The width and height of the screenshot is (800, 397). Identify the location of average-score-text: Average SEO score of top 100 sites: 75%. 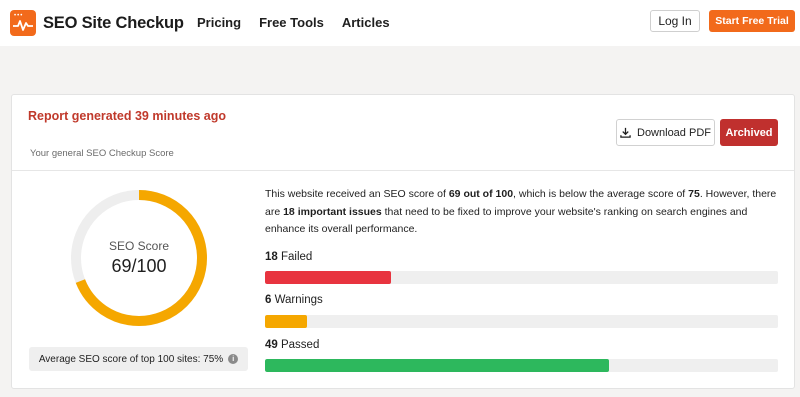
(131, 359).